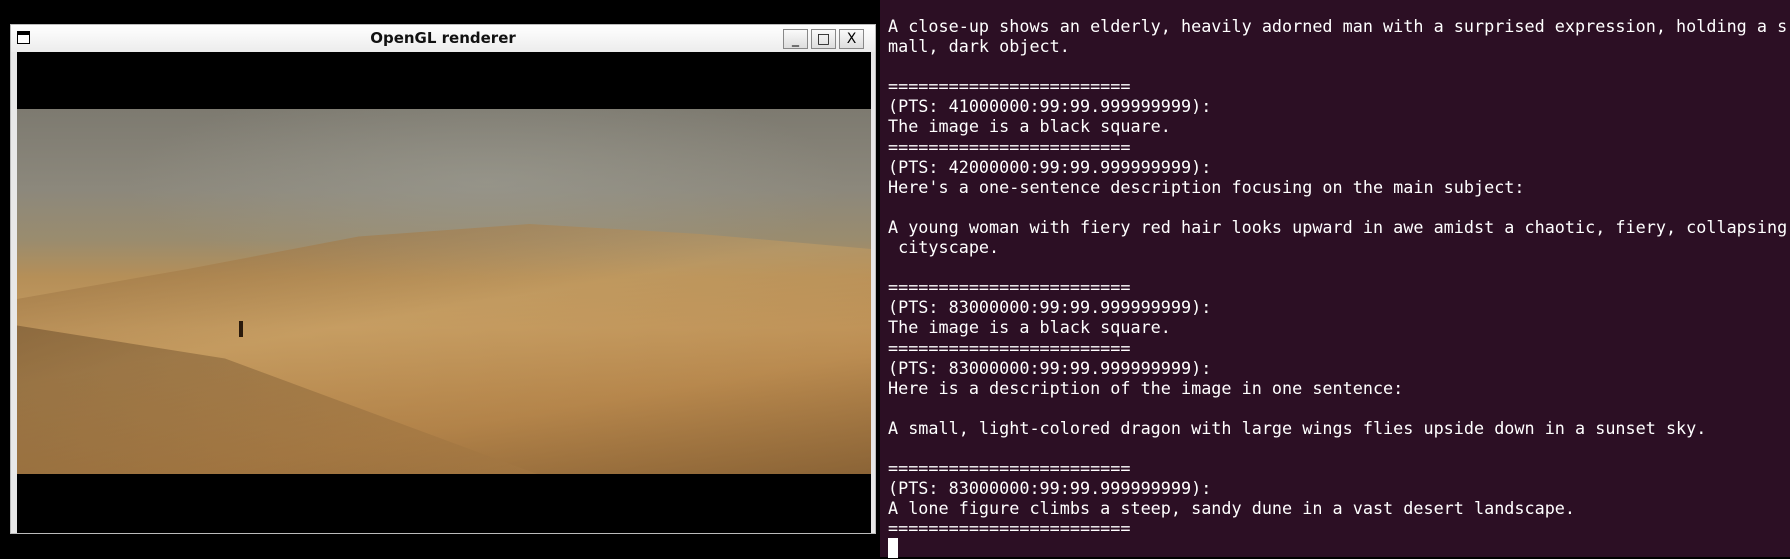 The image size is (1790, 559). I want to click on window-titlebar: OpenGL renderer _ □ X, so click(443, 38).